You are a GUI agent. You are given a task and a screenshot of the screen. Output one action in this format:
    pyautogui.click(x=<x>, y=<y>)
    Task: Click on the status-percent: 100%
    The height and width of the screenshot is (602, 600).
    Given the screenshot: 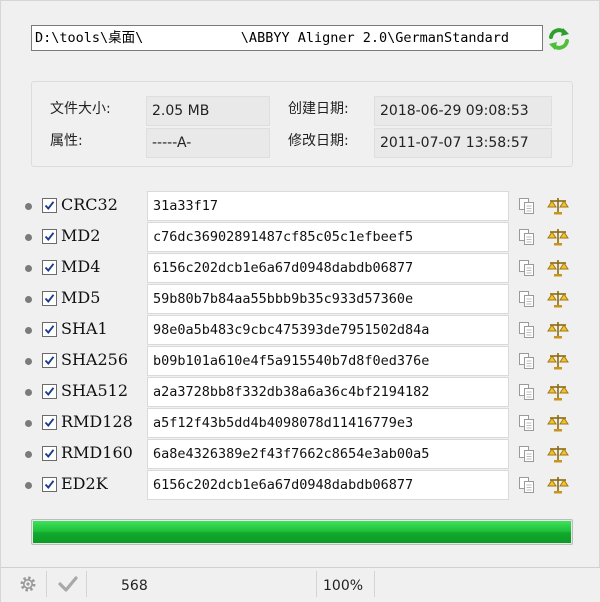 What is the action you would take?
    pyautogui.click(x=343, y=586)
    